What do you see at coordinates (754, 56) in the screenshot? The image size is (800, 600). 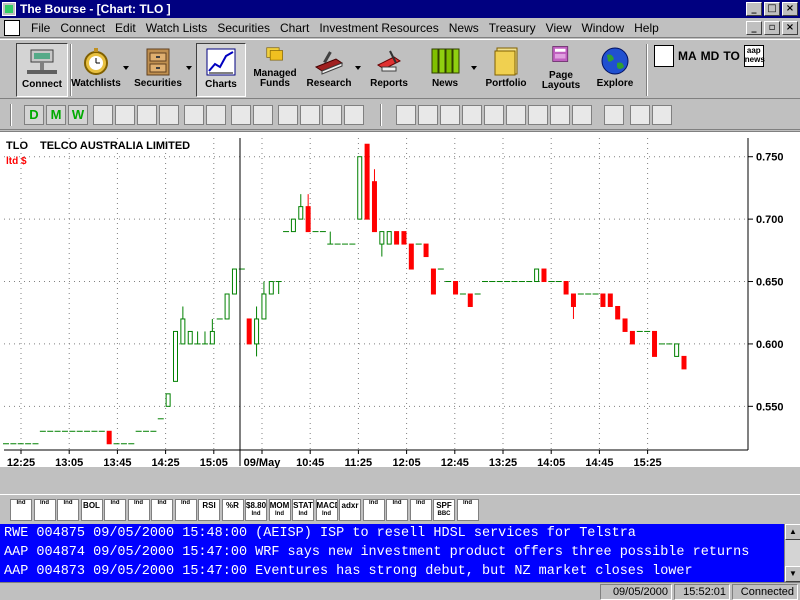 I see `aap-news-button: aap news` at bounding box center [754, 56].